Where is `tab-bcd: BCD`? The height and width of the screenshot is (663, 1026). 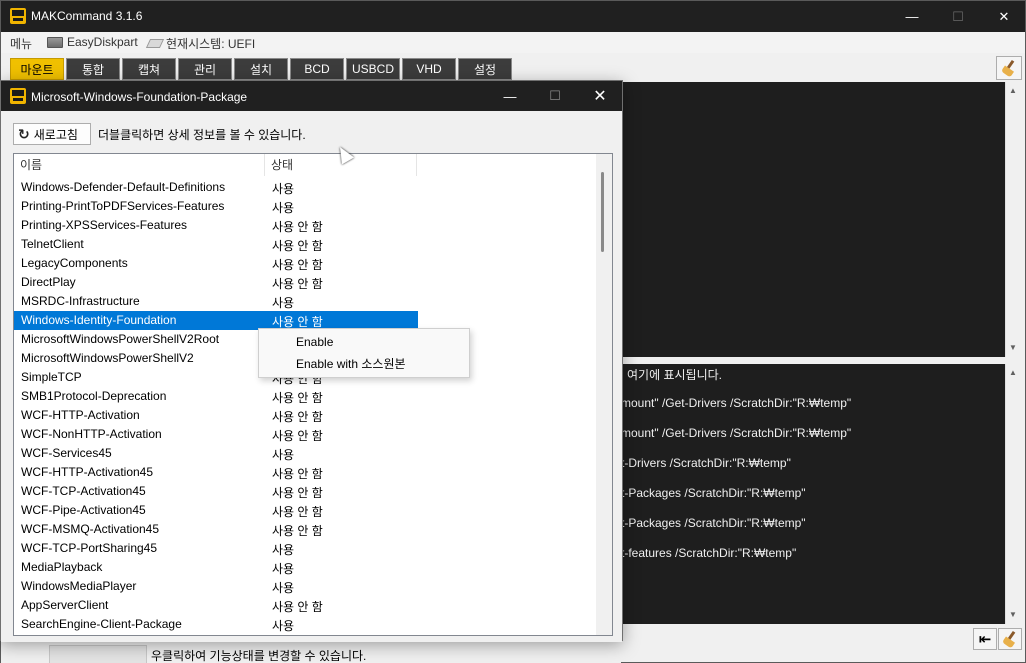 tab-bcd: BCD is located at coordinates (317, 69).